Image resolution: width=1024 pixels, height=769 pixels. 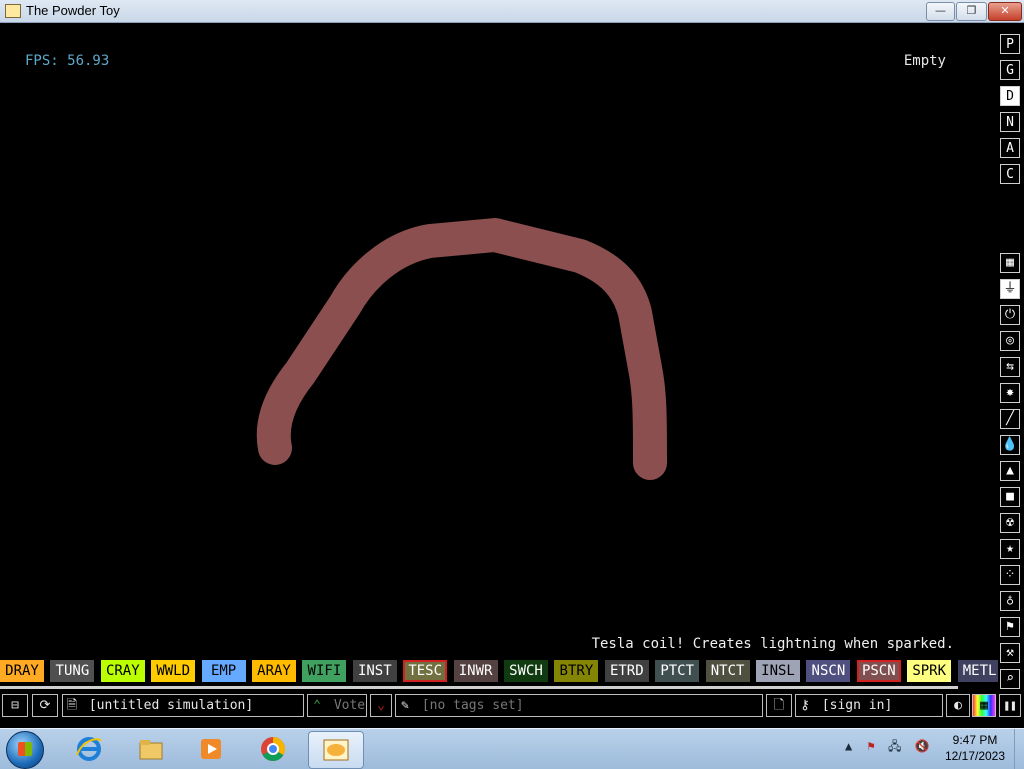 I want to click on key-icon: ⚷, so click(x=805, y=705).